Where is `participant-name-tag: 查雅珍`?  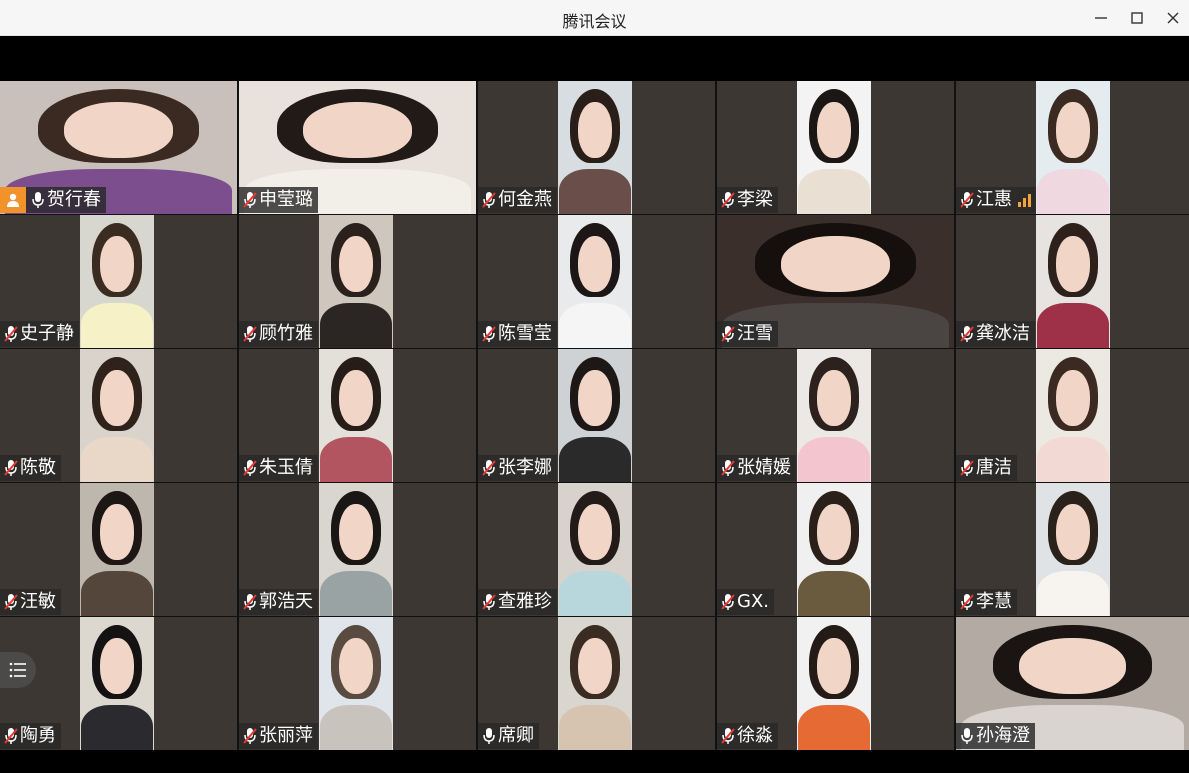 participant-name-tag: 查雅珍 is located at coordinates (517, 602).